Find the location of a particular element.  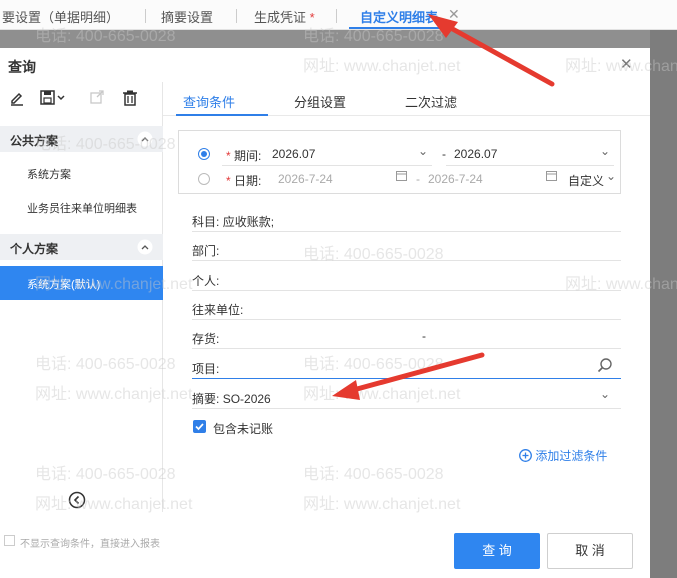

edit-pencil-icon is located at coordinates (17, 99).